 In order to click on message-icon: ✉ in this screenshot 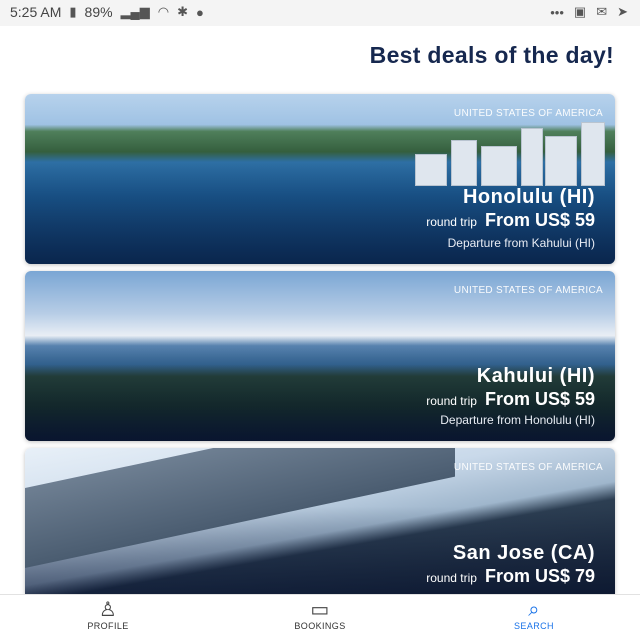, I will do `click(602, 11)`.